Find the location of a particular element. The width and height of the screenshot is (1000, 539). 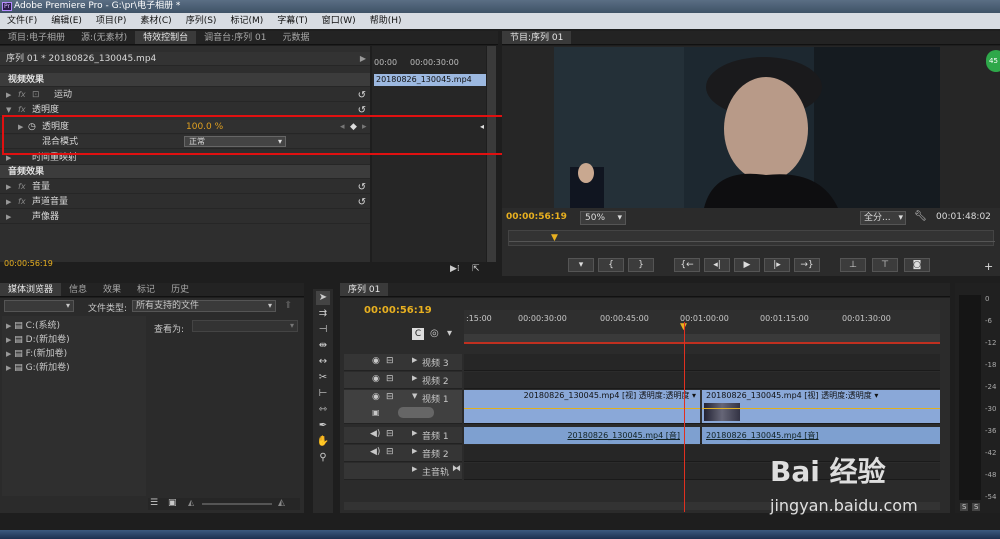

drive-item-g: ▶ ▤ G:(新加卷) is located at coordinates (38, 366).